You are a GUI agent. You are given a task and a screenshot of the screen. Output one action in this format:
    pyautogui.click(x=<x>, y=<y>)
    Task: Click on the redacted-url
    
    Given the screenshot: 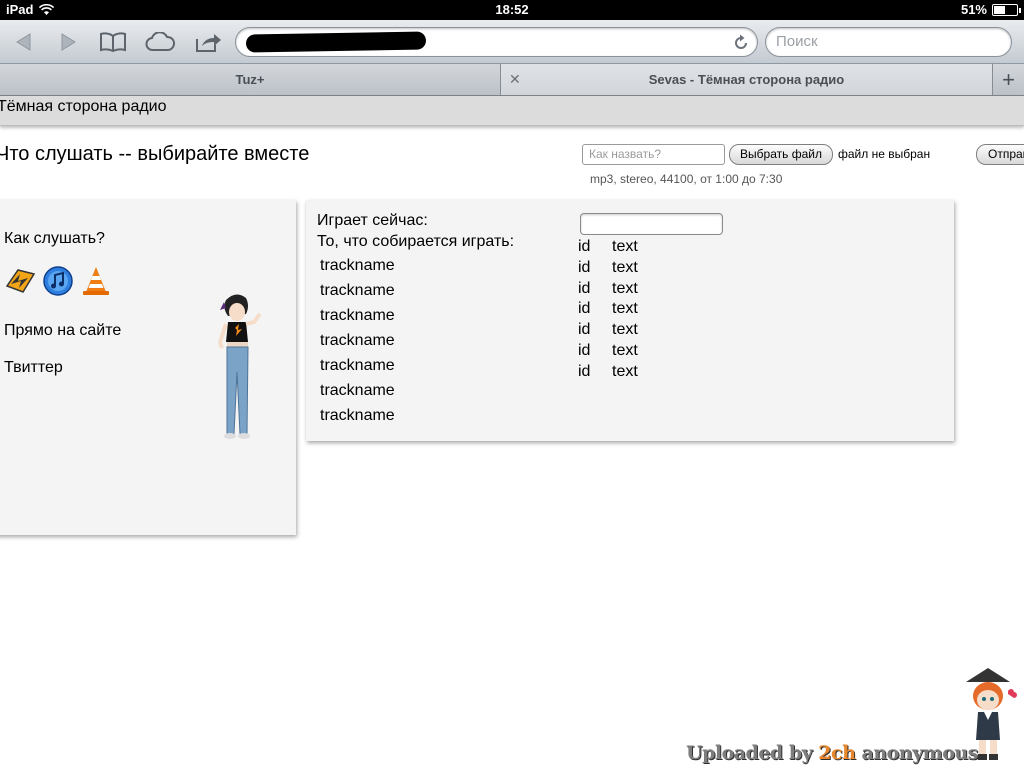 What is the action you would take?
    pyautogui.click(x=336, y=42)
    